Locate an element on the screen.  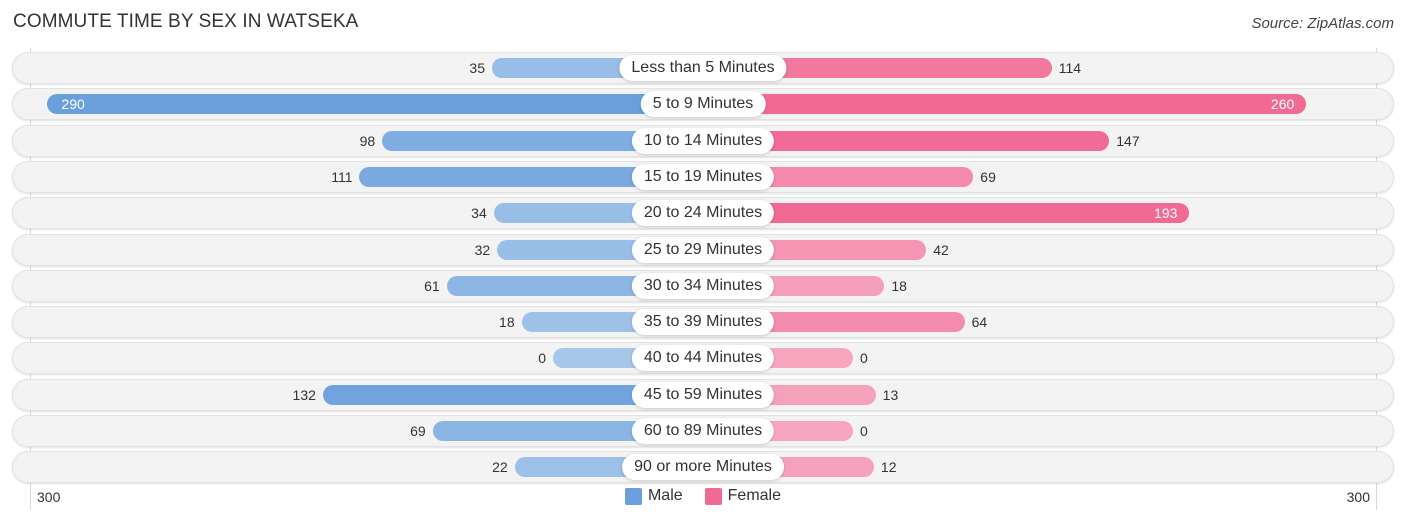
category-label: 30 to 34 Minutes is located at coordinates (703, 285).